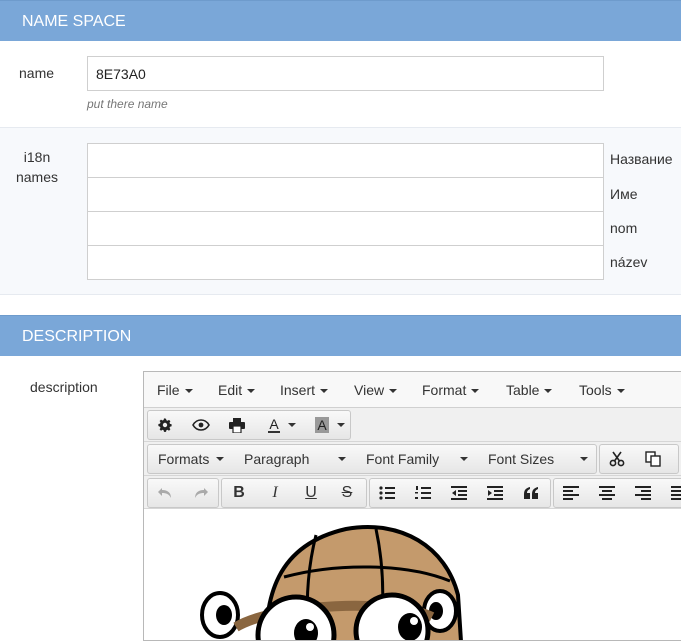  I want to click on printer-icon, so click(237, 425).